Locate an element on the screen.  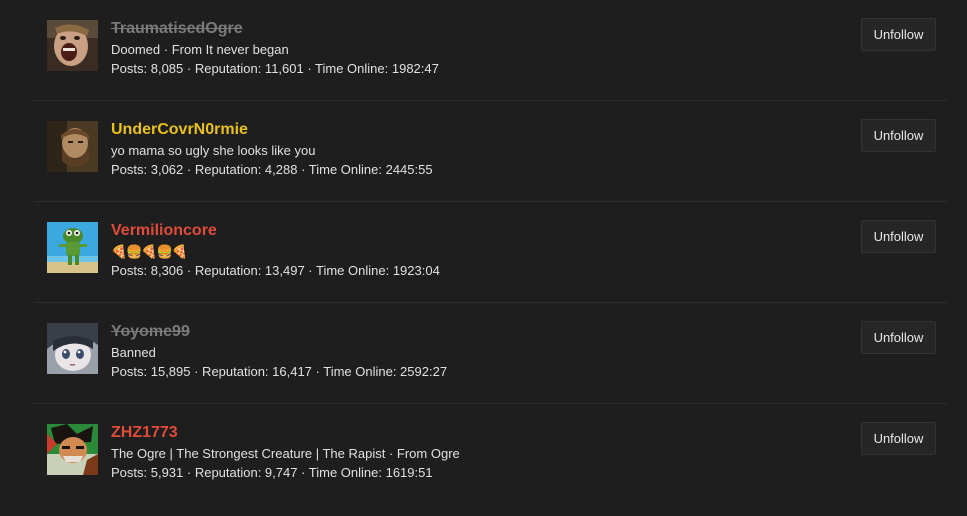
cartoon-frog-character-icon is located at coordinates (72, 247).